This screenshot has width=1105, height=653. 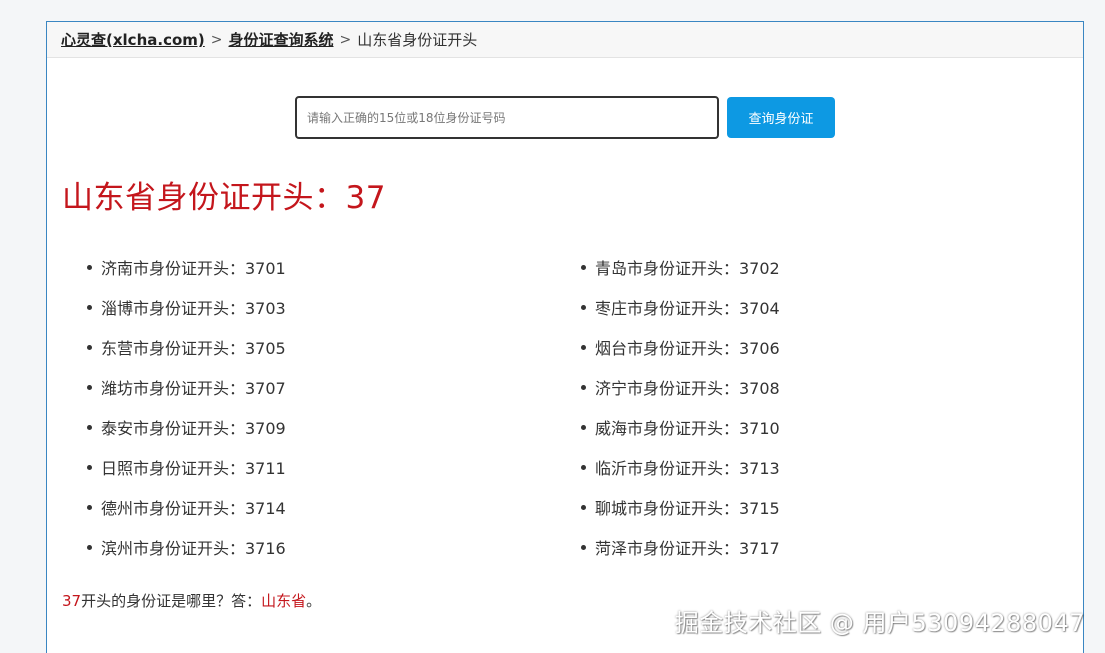 What do you see at coordinates (72, 601) in the screenshot?
I see `answer-code: 37` at bounding box center [72, 601].